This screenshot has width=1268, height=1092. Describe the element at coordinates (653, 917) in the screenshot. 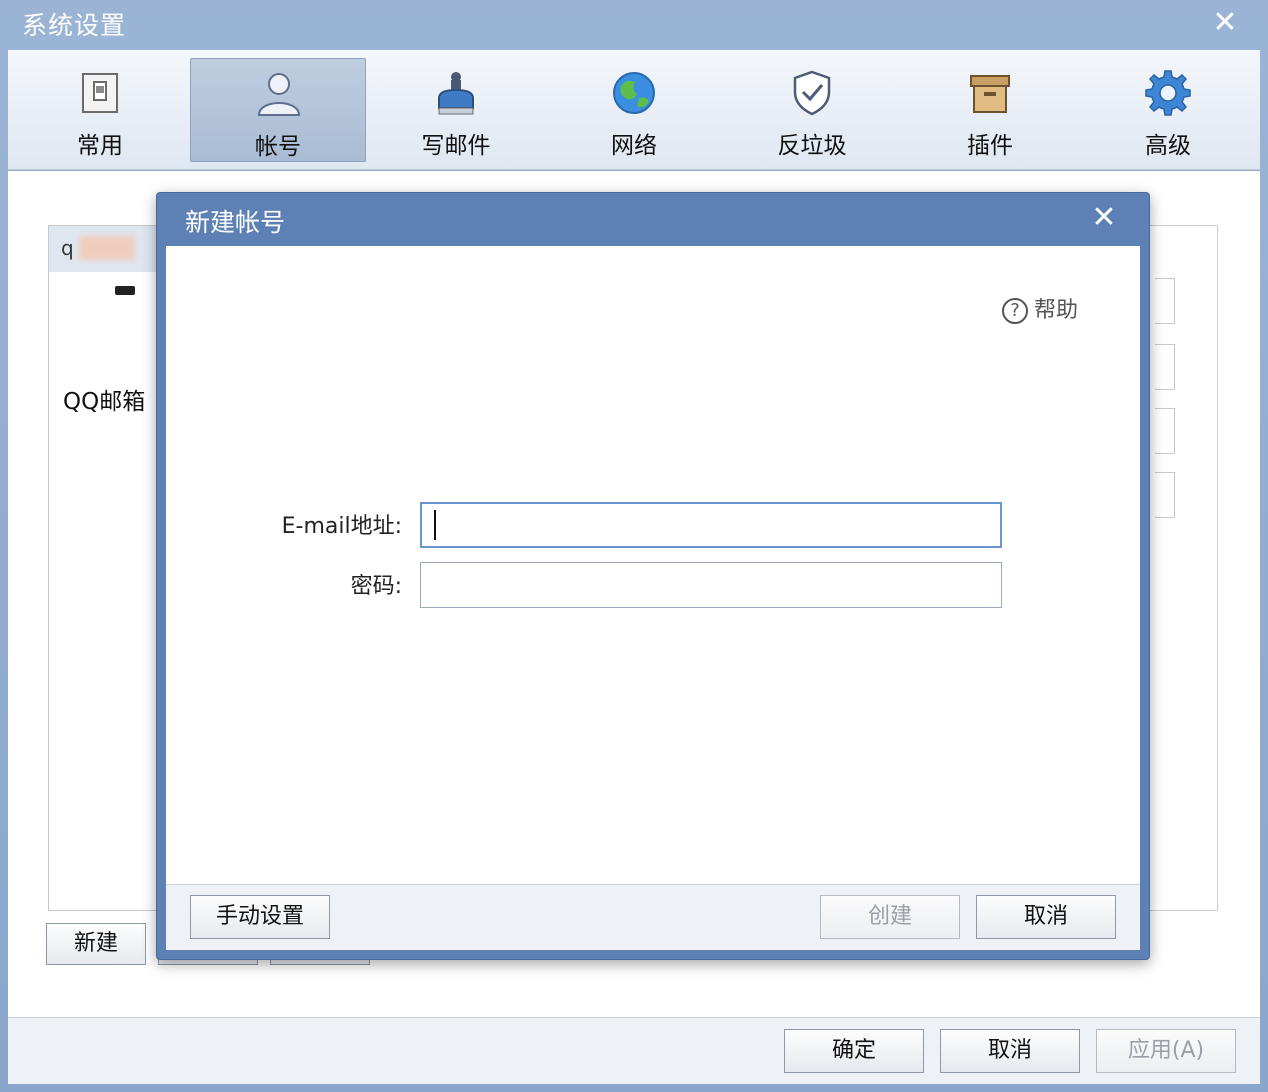

I see `dialog-footer: 手动设置 创建 取消` at that location.